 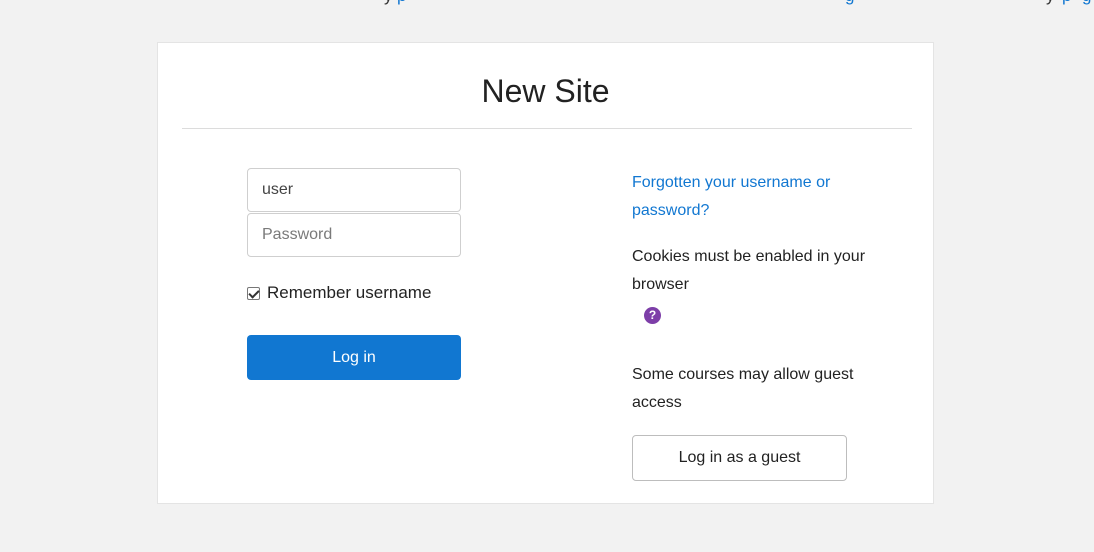 What do you see at coordinates (652, 315) in the screenshot?
I see `question-circle-icon: ?` at bounding box center [652, 315].